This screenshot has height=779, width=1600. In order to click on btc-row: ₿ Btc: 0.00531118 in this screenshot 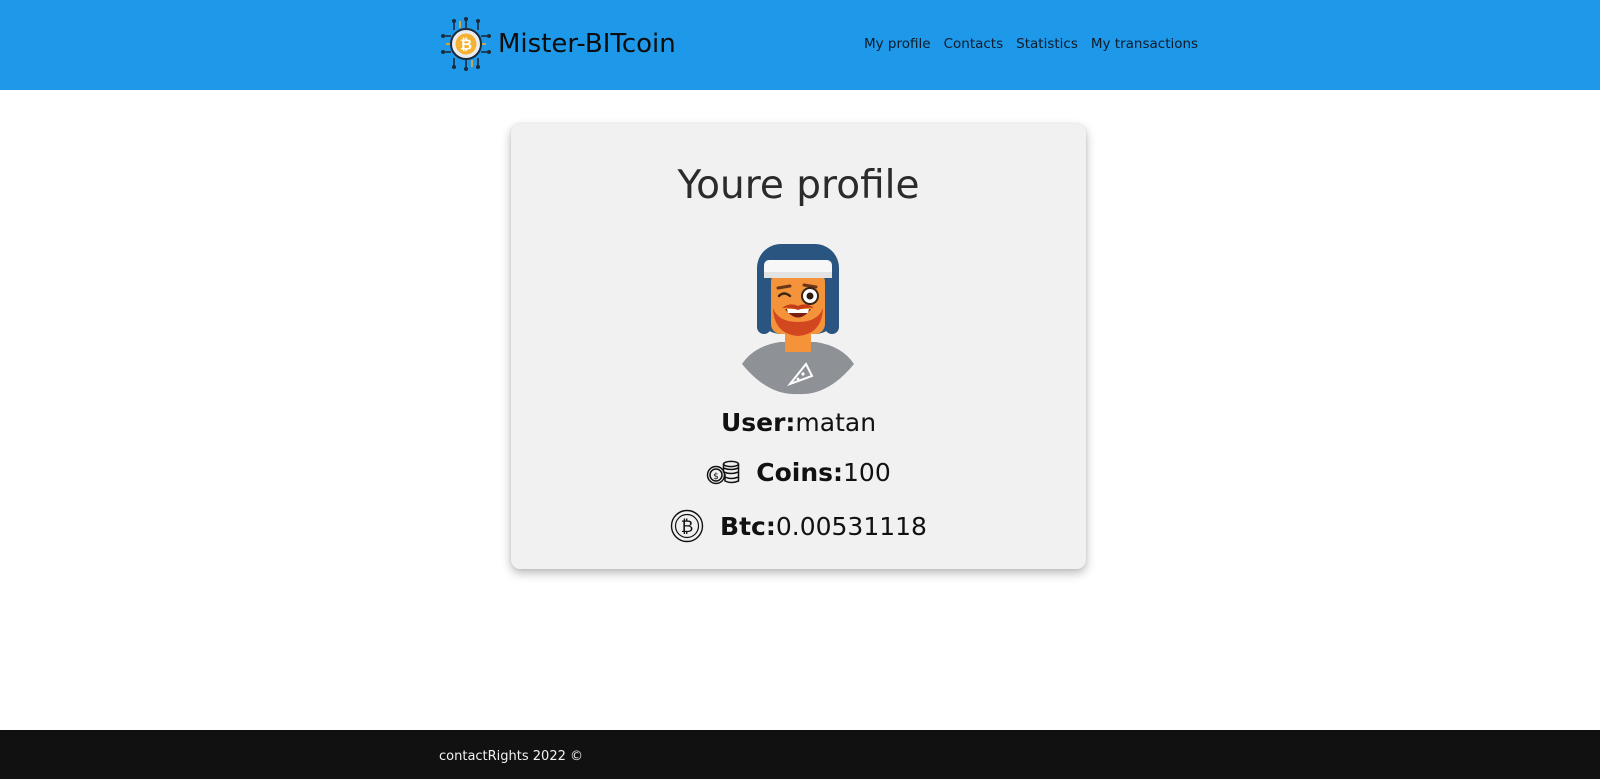, I will do `click(798, 526)`.